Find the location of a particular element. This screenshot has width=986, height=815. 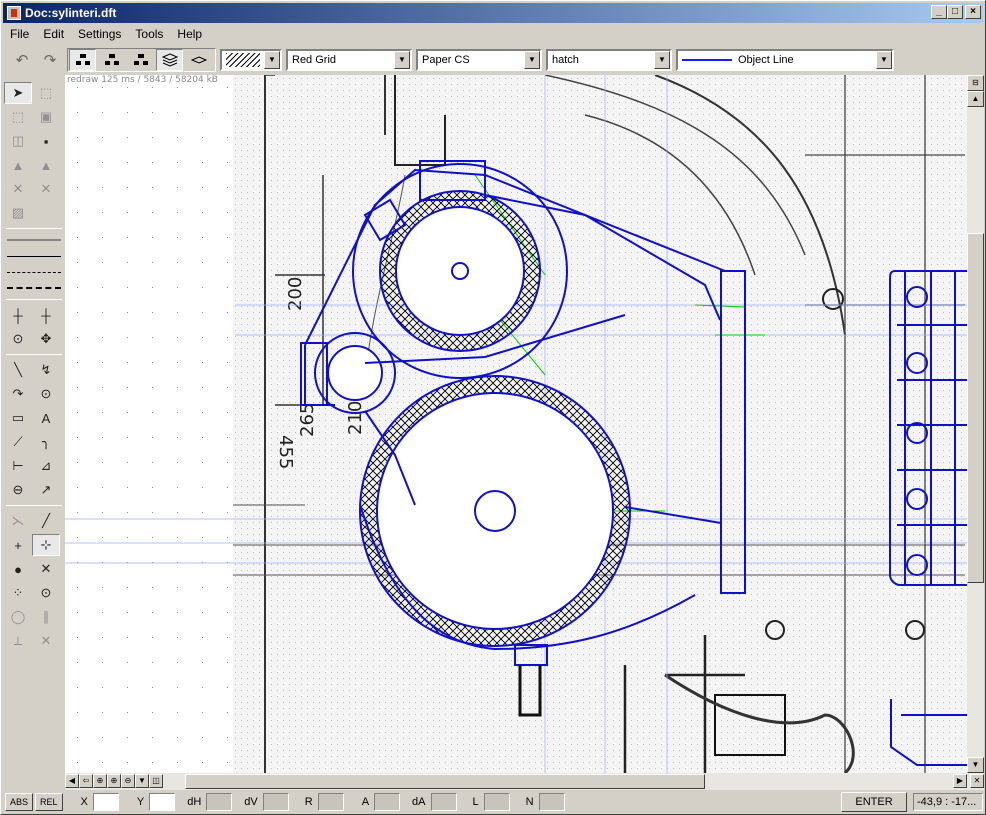

midpoint-icon: ⁘ is located at coordinates (18, 593).